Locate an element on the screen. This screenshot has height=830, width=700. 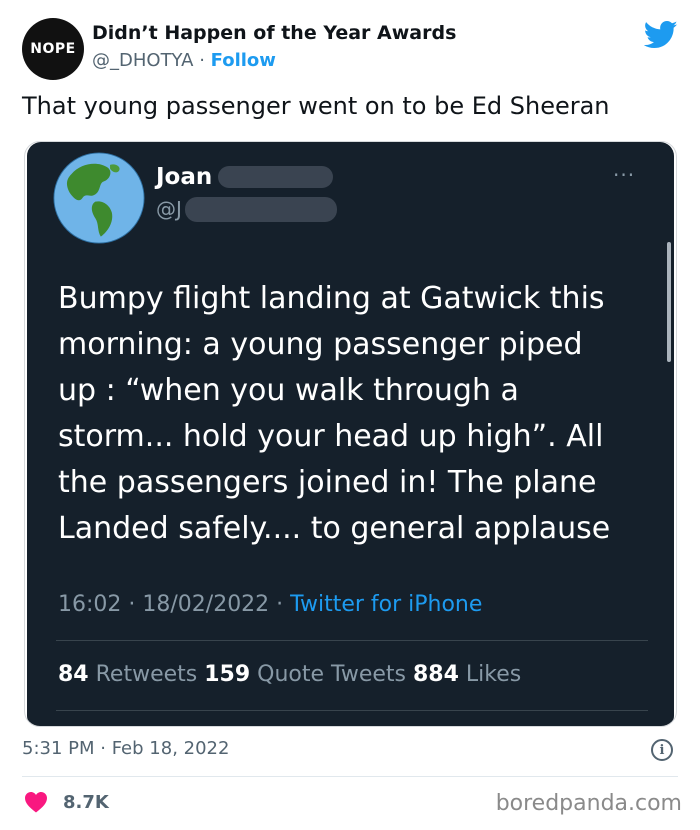
embedded-timestamp: 16:02 · 18/02/2022 · is located at coordinates (174, 604).